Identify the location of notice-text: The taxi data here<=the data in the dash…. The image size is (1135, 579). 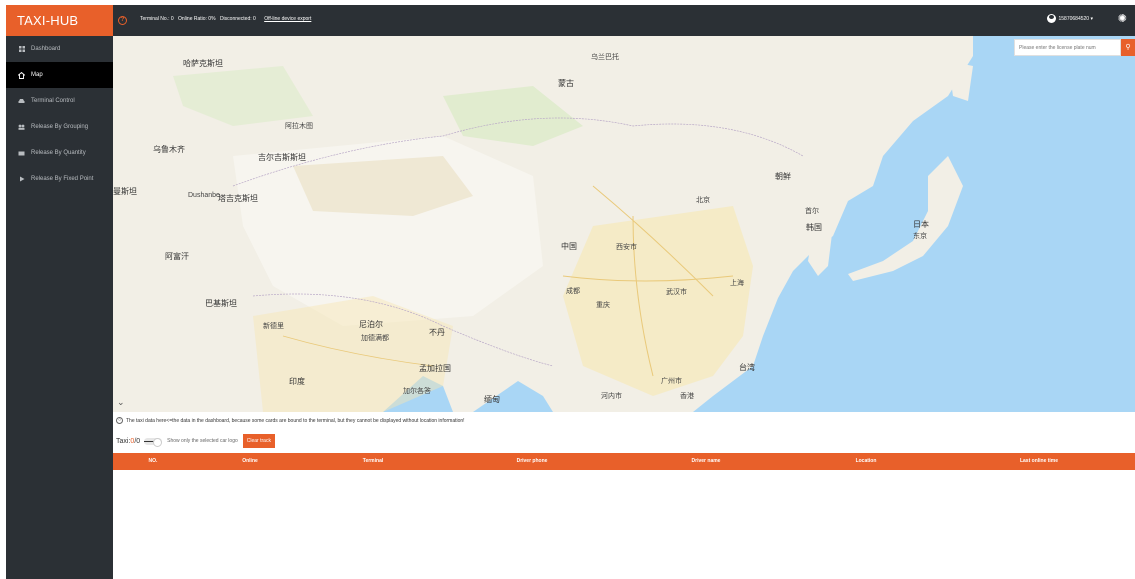
(295, 420).